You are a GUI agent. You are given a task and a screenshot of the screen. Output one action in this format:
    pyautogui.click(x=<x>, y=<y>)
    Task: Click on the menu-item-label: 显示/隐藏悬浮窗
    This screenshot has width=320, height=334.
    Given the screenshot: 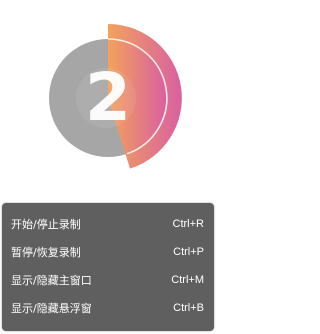 What is the action you would take?
    pyautogui.click(x=51, y=308)
    